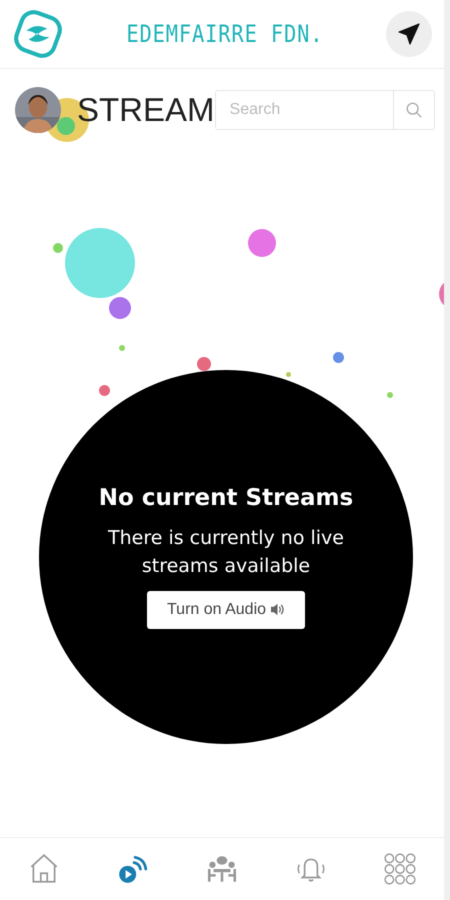  Describe the element at coordinates (304, 110) in the screenshot. I see `search-field: Search` at that location.